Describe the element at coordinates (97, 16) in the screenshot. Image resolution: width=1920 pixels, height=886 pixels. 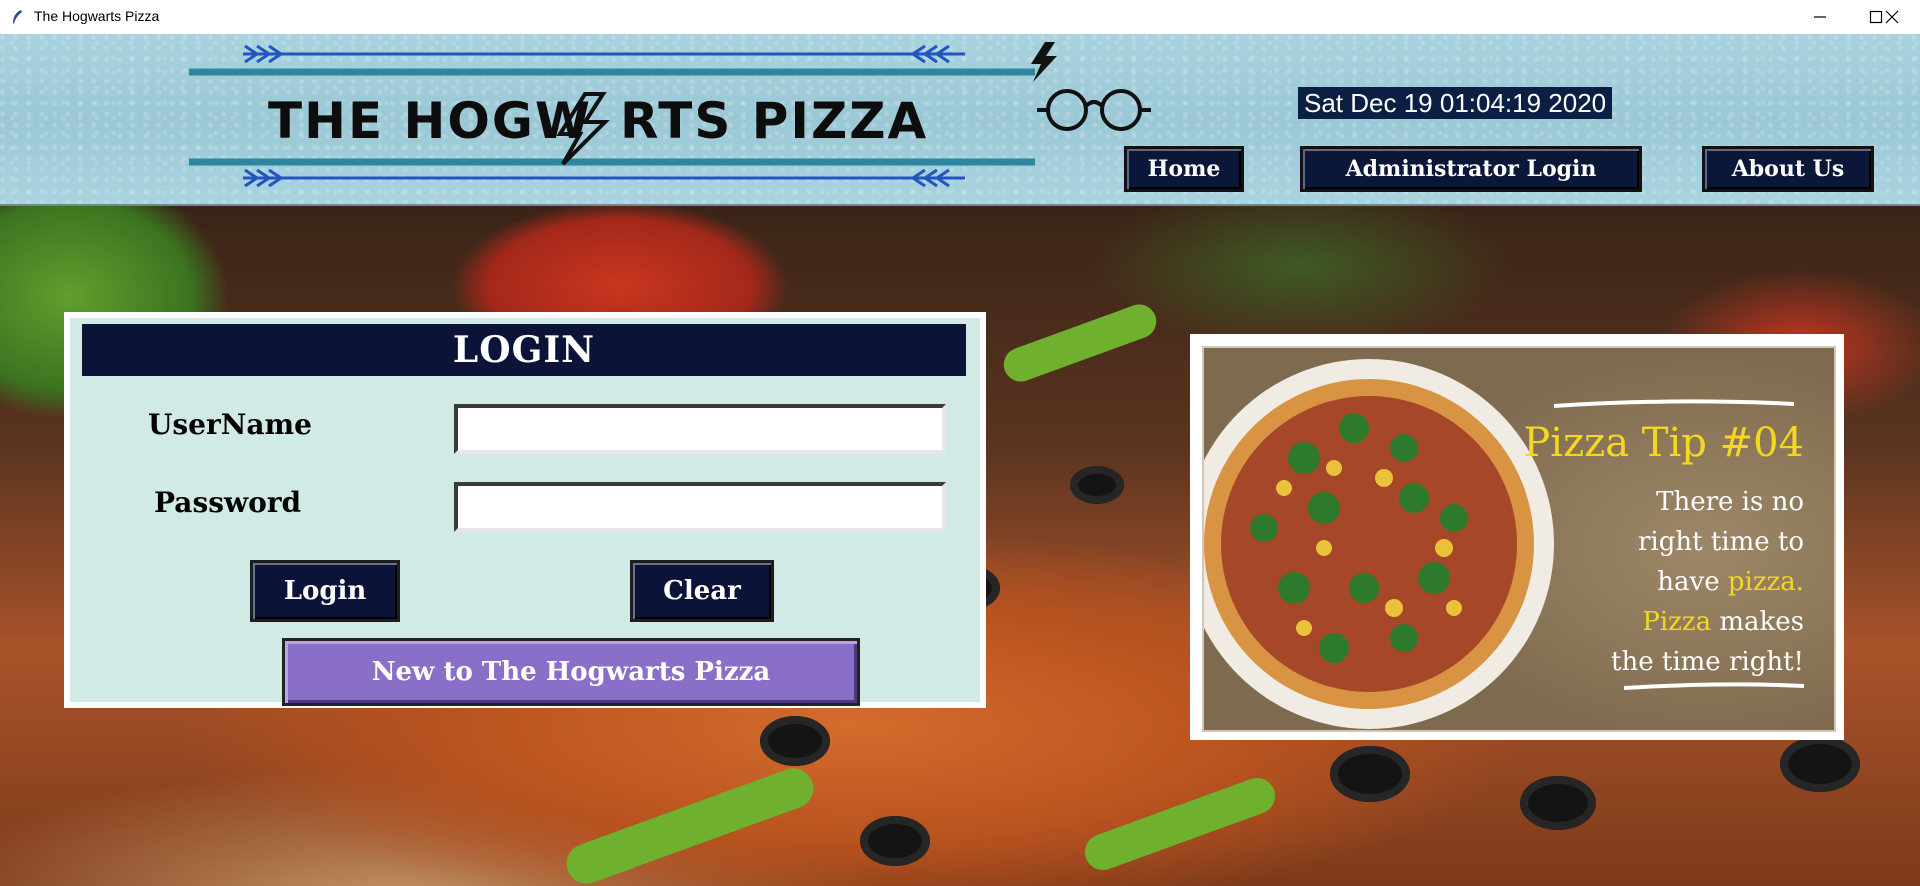
I see `window-title: The Hogwarts Pizza` at that location.